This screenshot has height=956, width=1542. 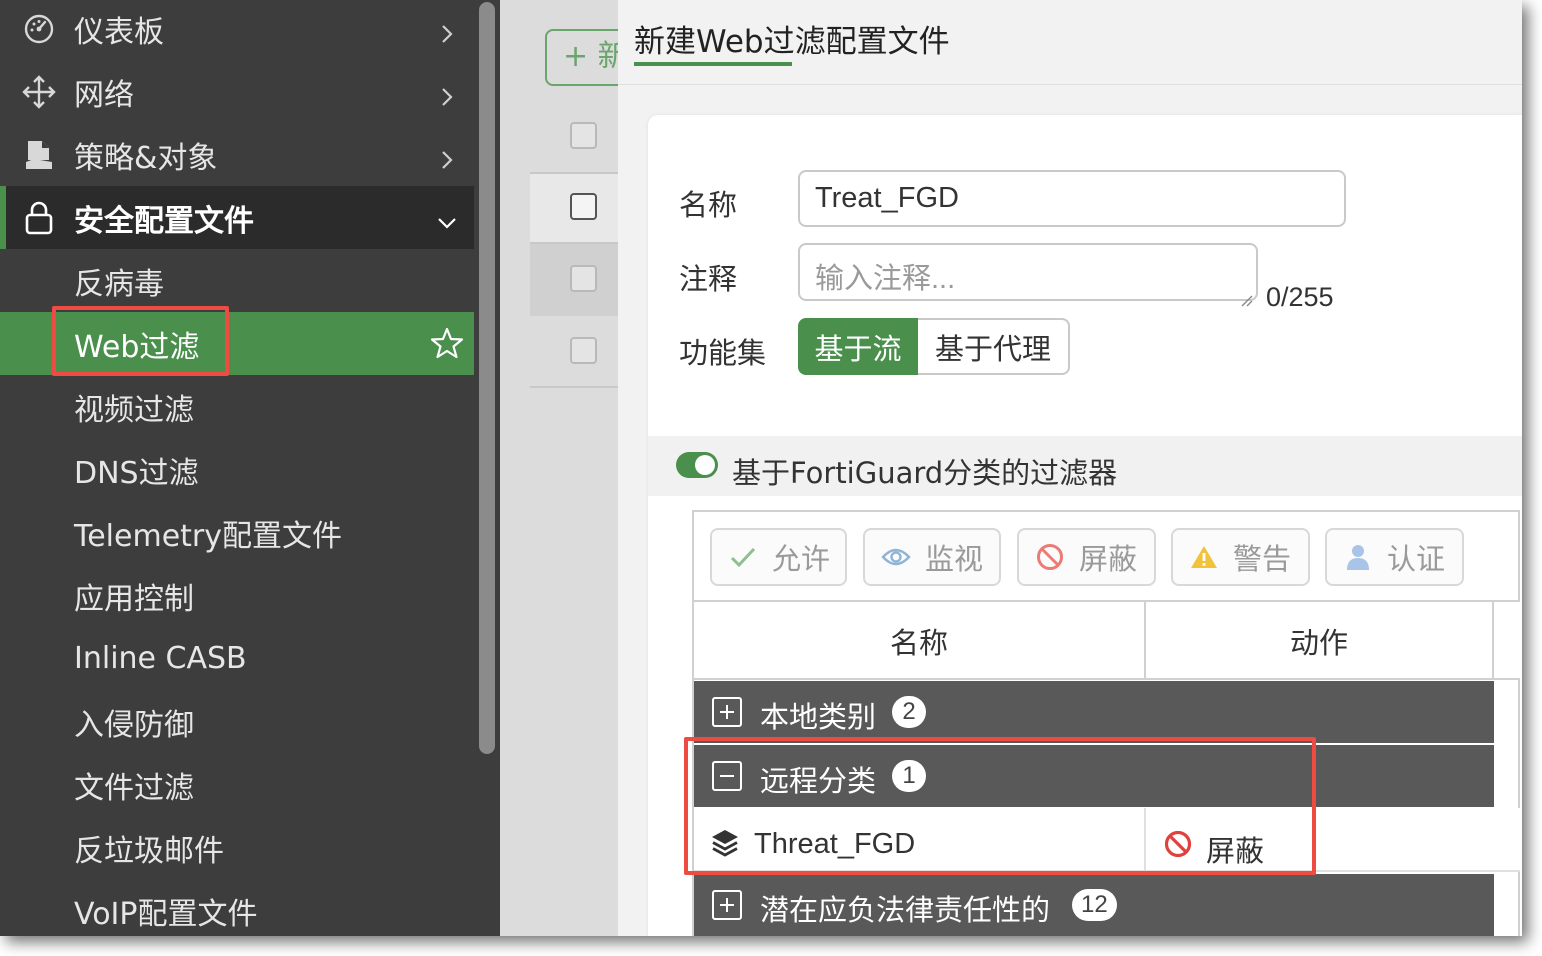 I want to click on sidebar-item-application-control: 应用控制, so click(x=237, y=595).